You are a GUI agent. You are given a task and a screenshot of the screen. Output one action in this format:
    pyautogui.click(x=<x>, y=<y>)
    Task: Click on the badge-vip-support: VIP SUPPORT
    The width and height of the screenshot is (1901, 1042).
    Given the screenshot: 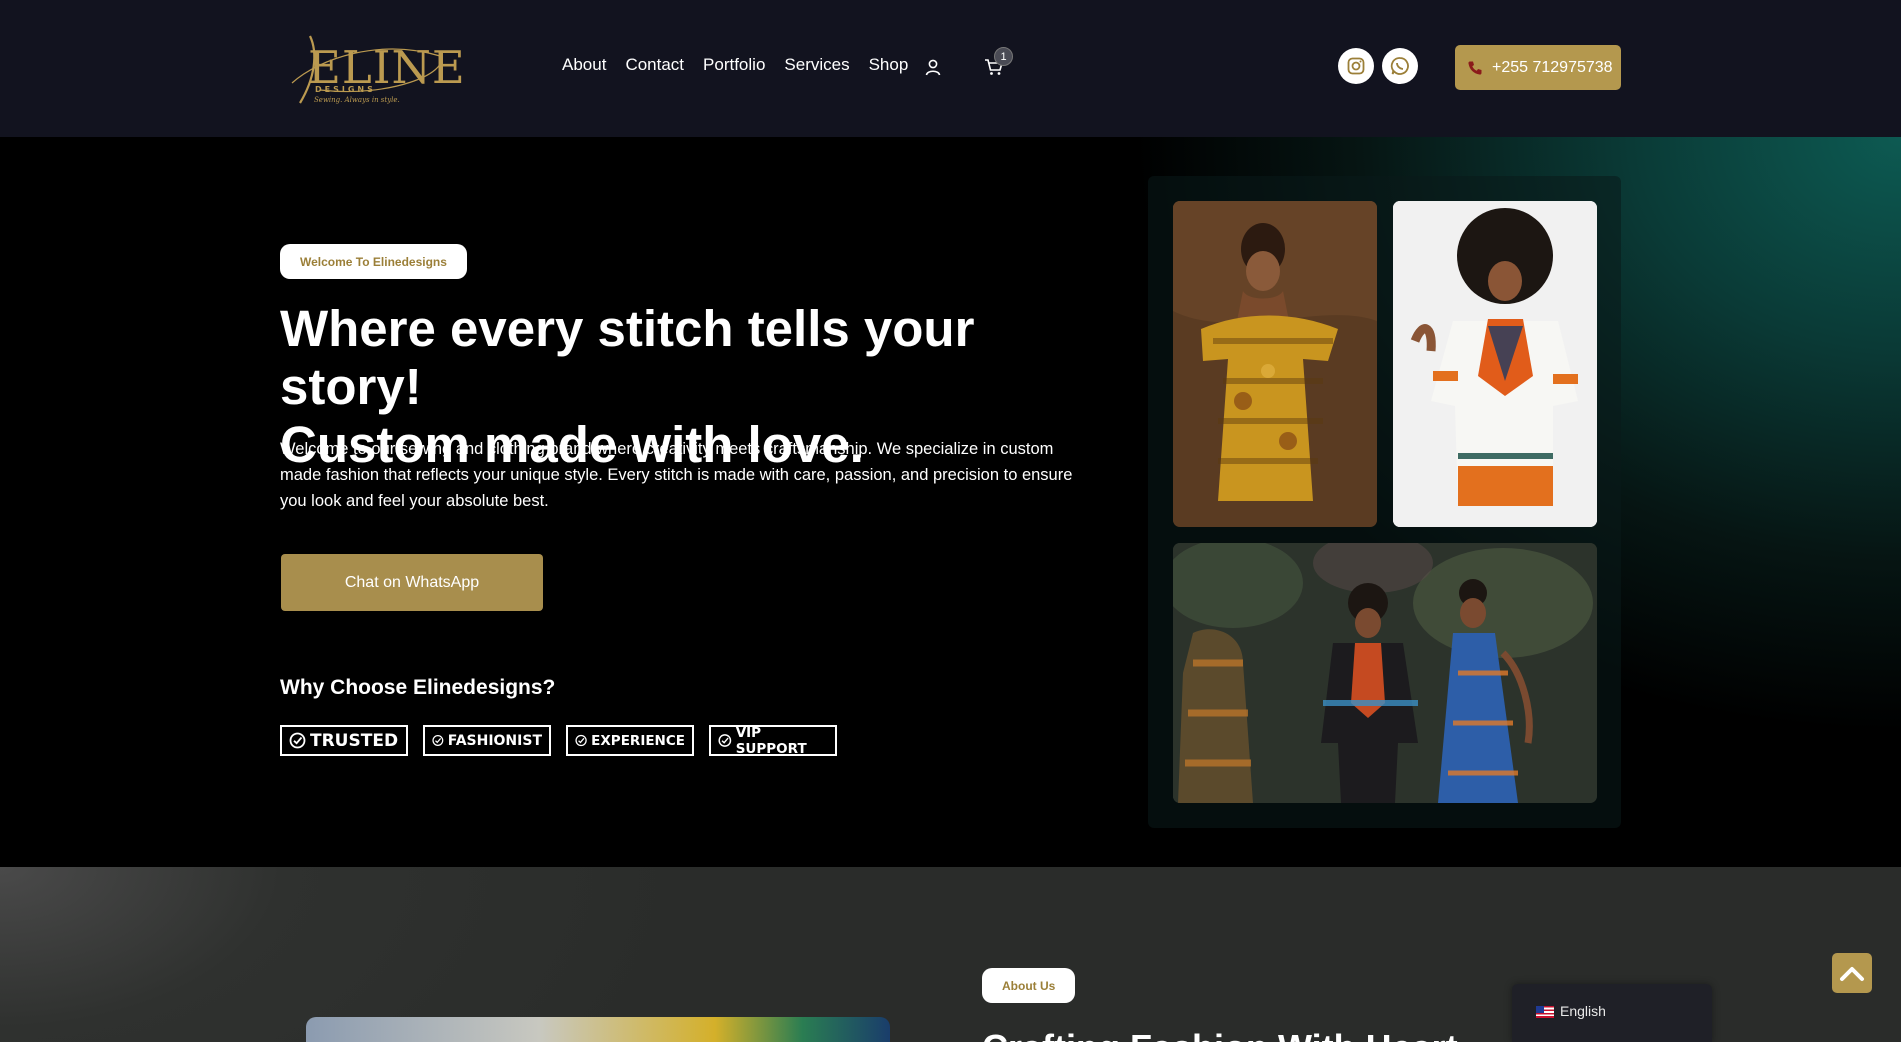 What is the action you would take?
    pyautogui.click(x=773, y=740)
    